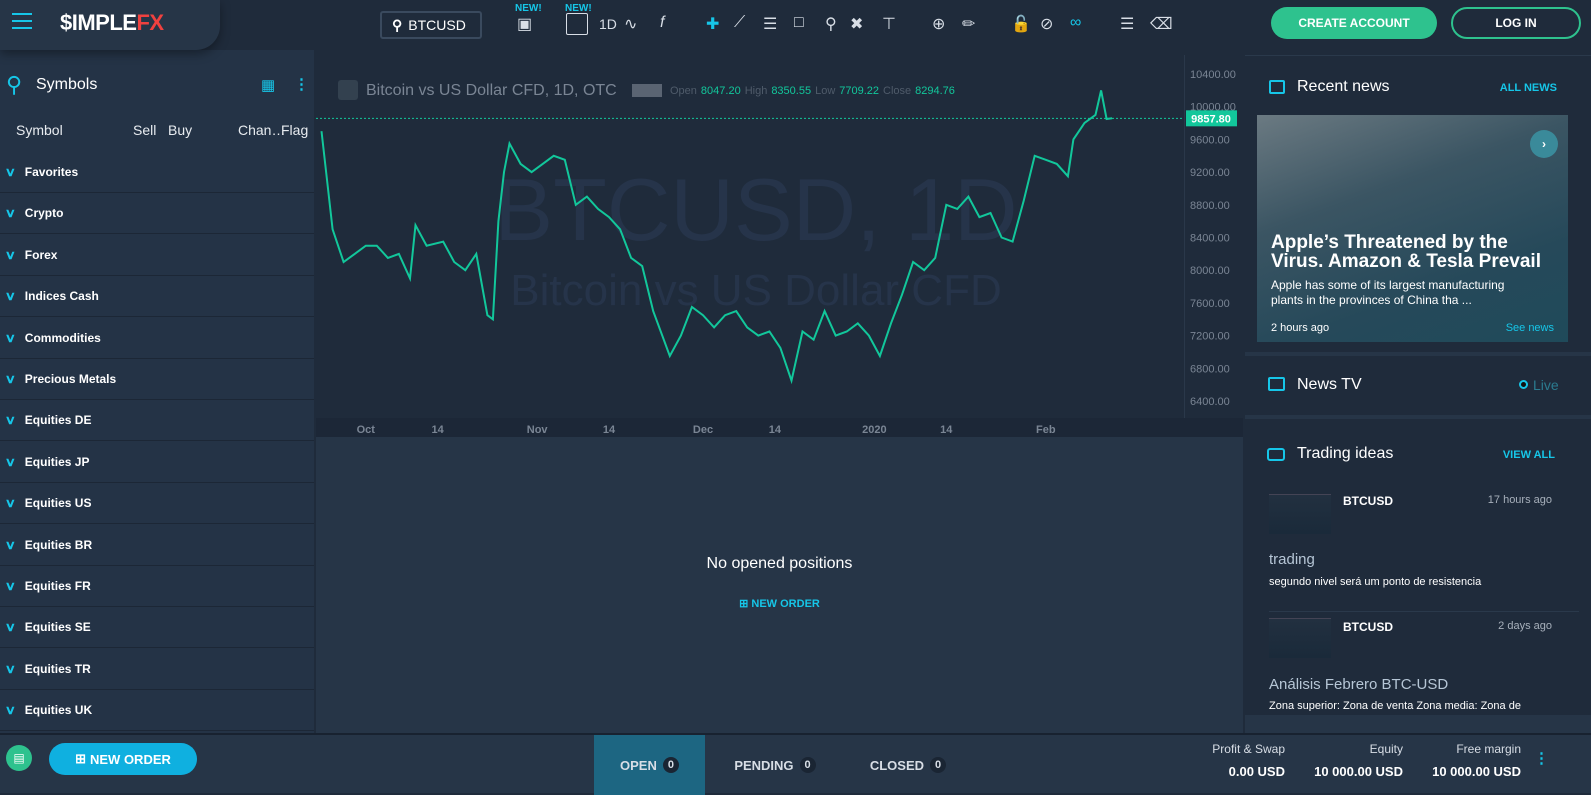 This screenshot has height=795, width=1591. I want to click on x-tick-label: Dec, so click(703, 430).